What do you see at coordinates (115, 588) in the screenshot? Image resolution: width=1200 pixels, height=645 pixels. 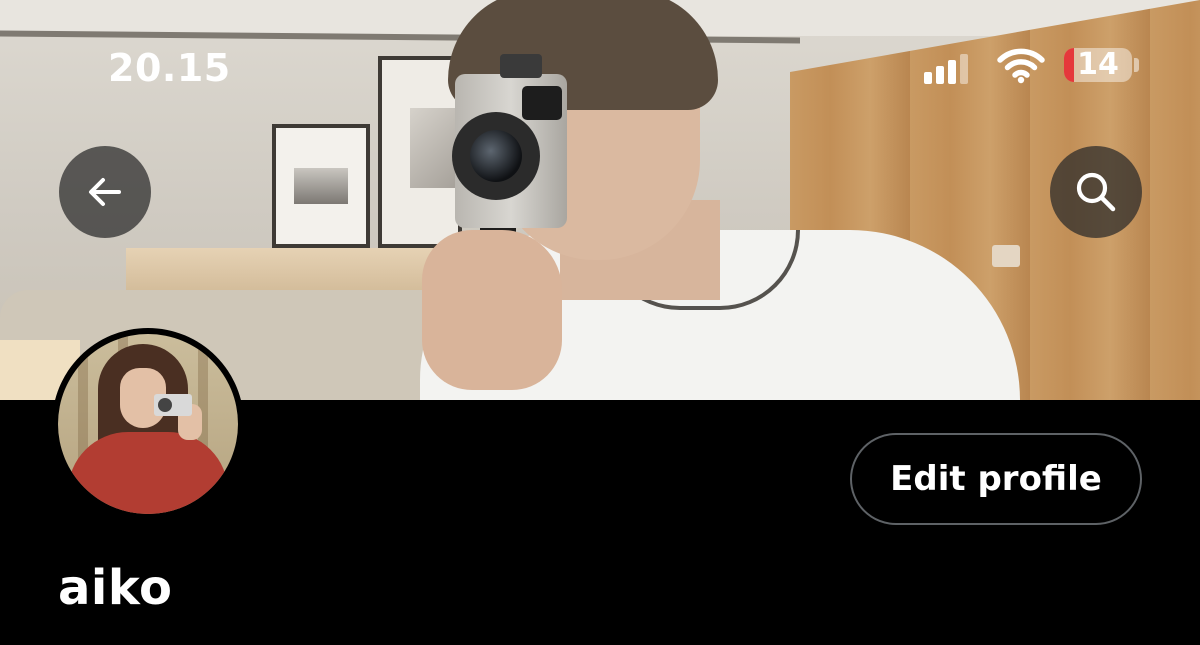 I see `profile-display-name: aiko` at bounding box center [115, 588].